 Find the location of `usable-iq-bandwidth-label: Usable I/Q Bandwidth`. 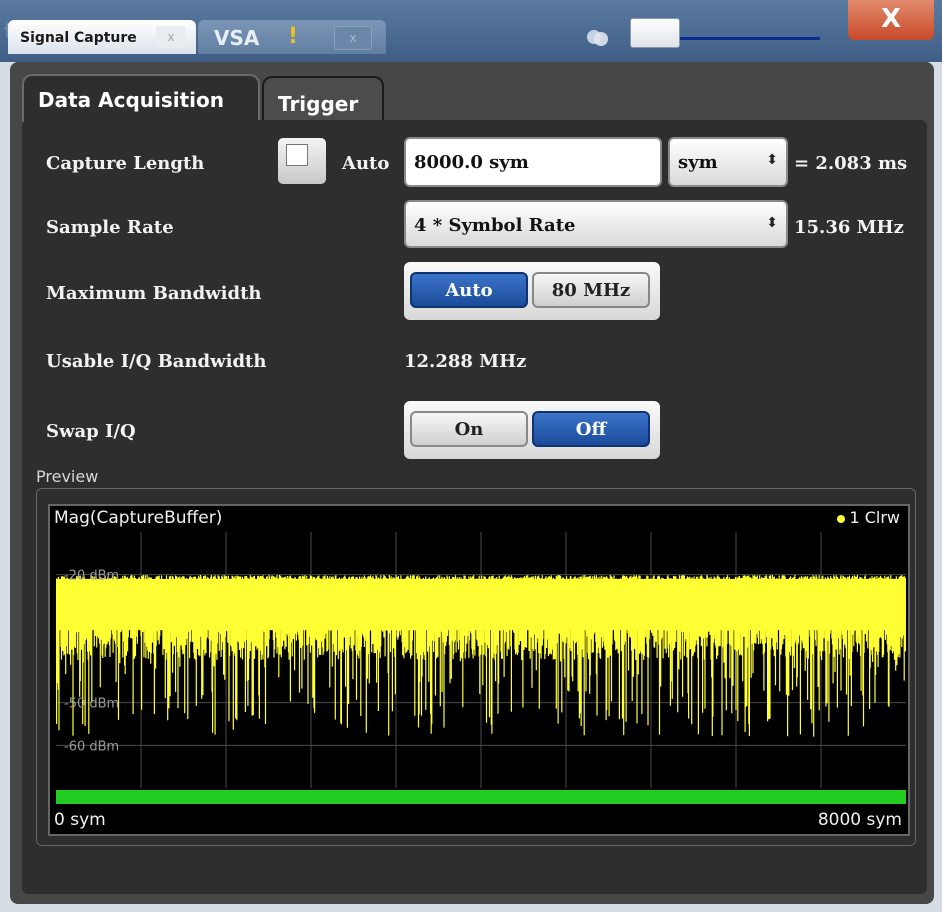

usable-iq-bandwidth-label: Usable I/Q Bandwidth is located at coordinates (156, 361).